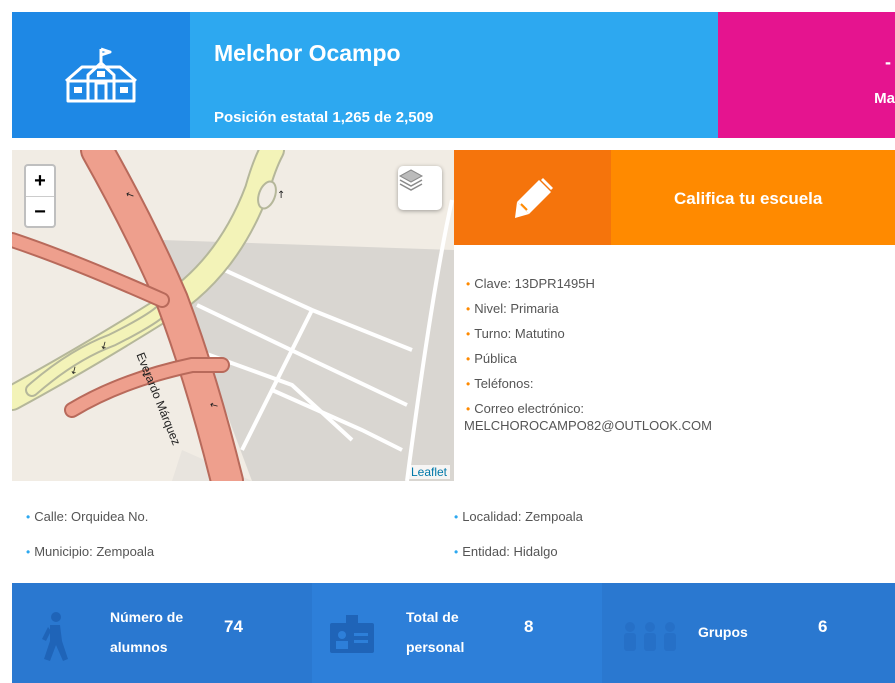 This screenshot has width=895, height=683. I want to click on pen-icon, so click(533, 197).